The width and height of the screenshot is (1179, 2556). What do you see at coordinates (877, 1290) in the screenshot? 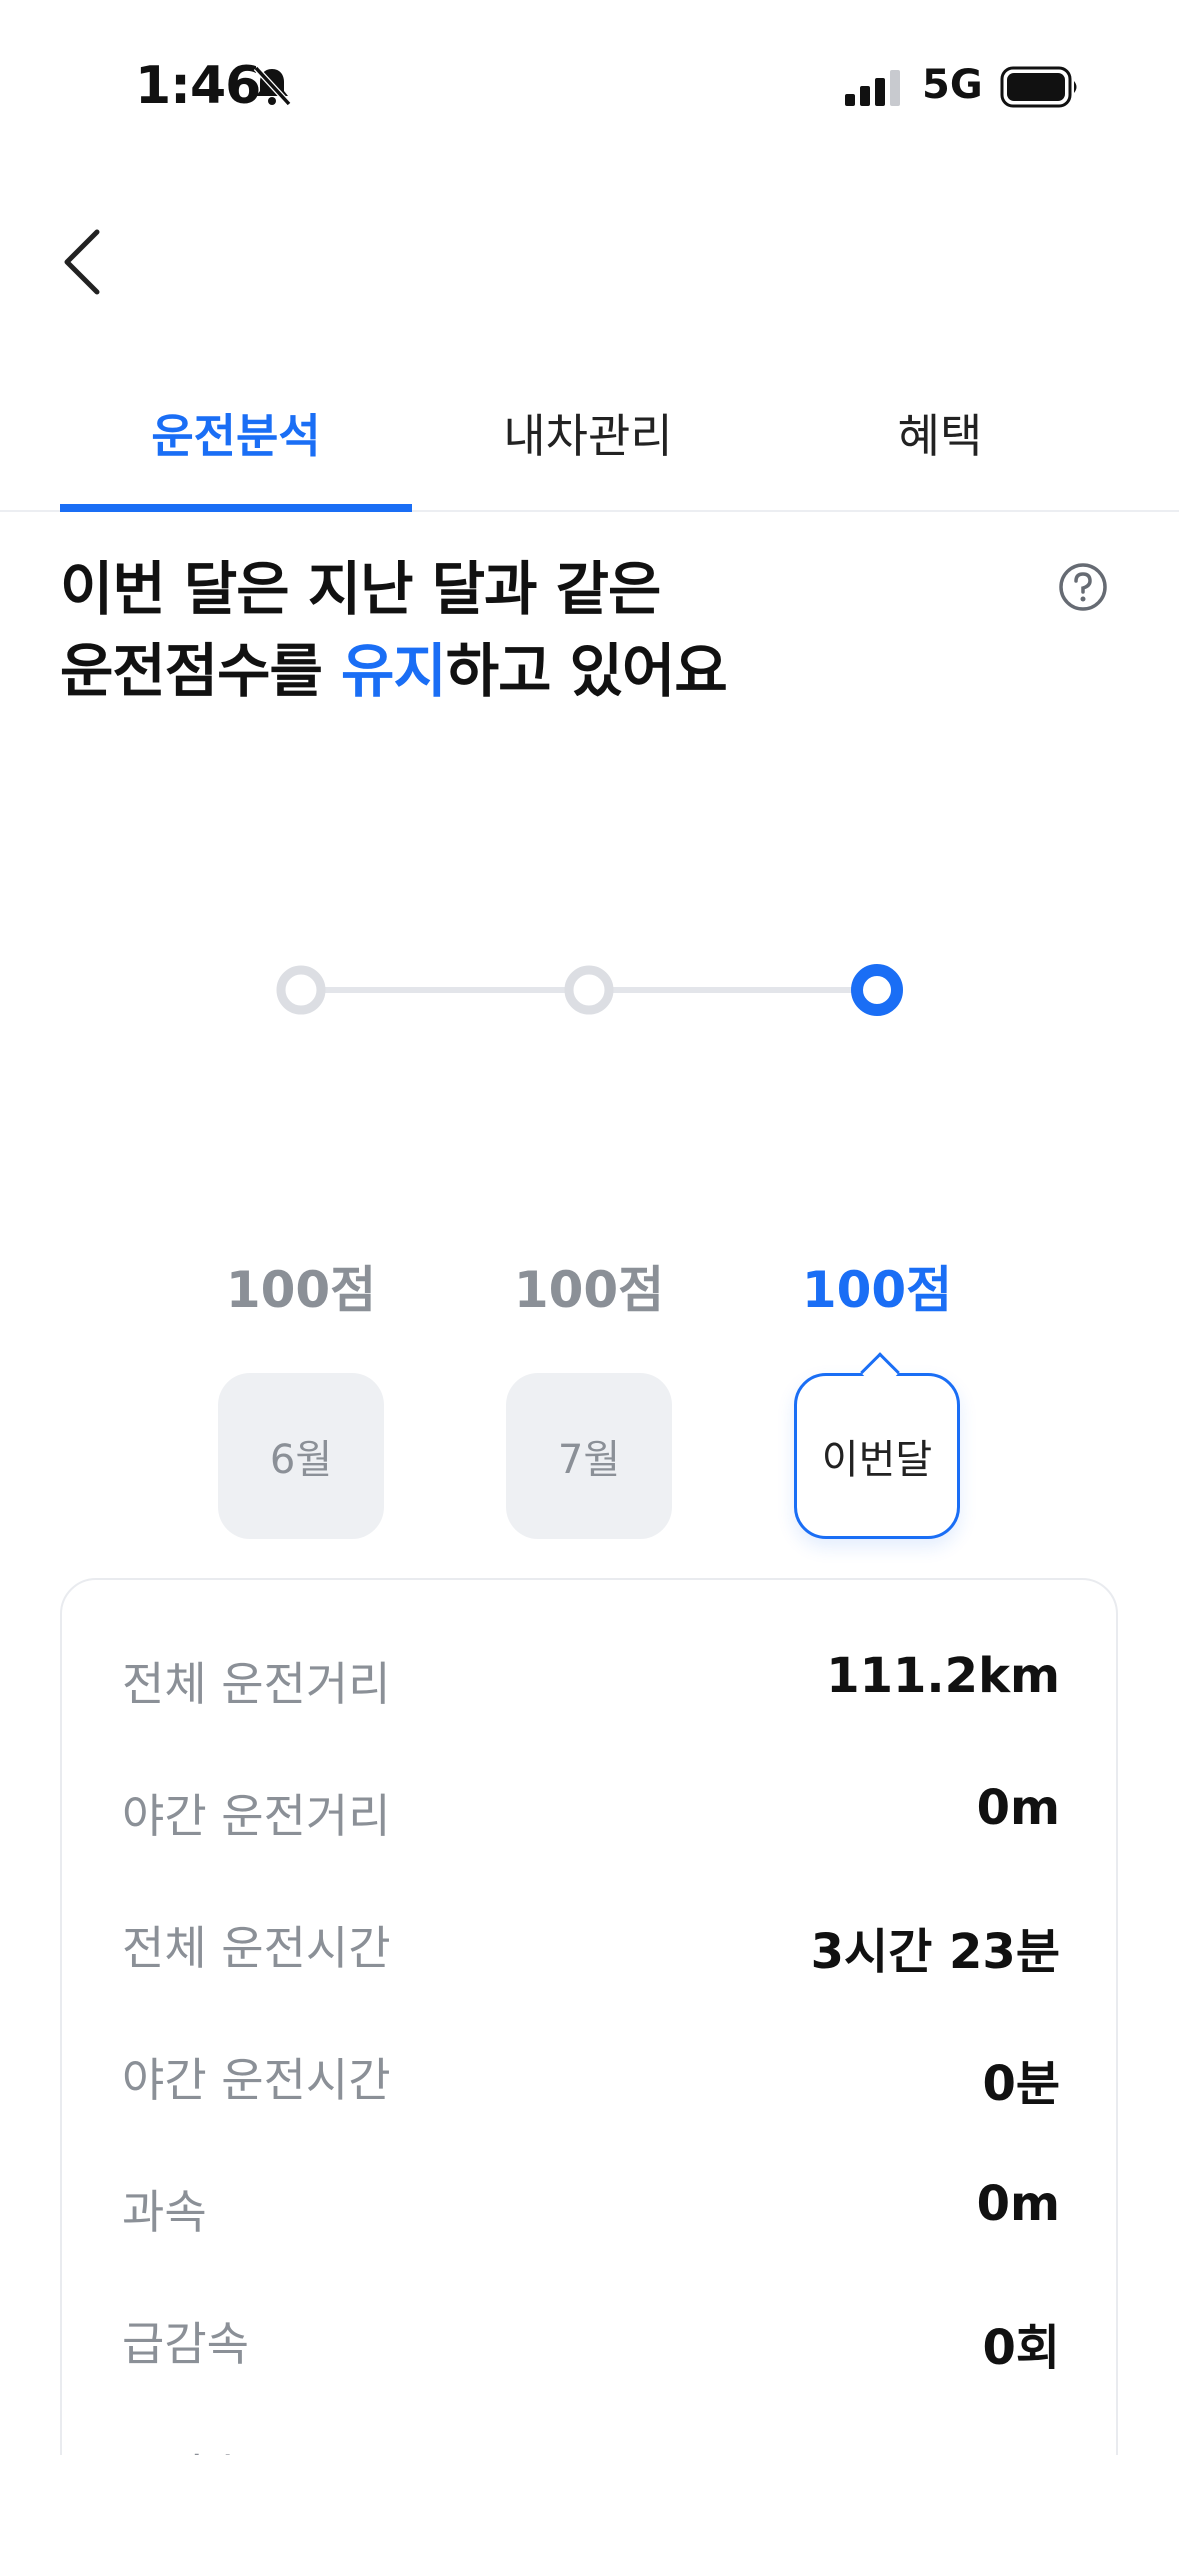
I see `score-label-current: 100점` at bounding box center [877, 1290].